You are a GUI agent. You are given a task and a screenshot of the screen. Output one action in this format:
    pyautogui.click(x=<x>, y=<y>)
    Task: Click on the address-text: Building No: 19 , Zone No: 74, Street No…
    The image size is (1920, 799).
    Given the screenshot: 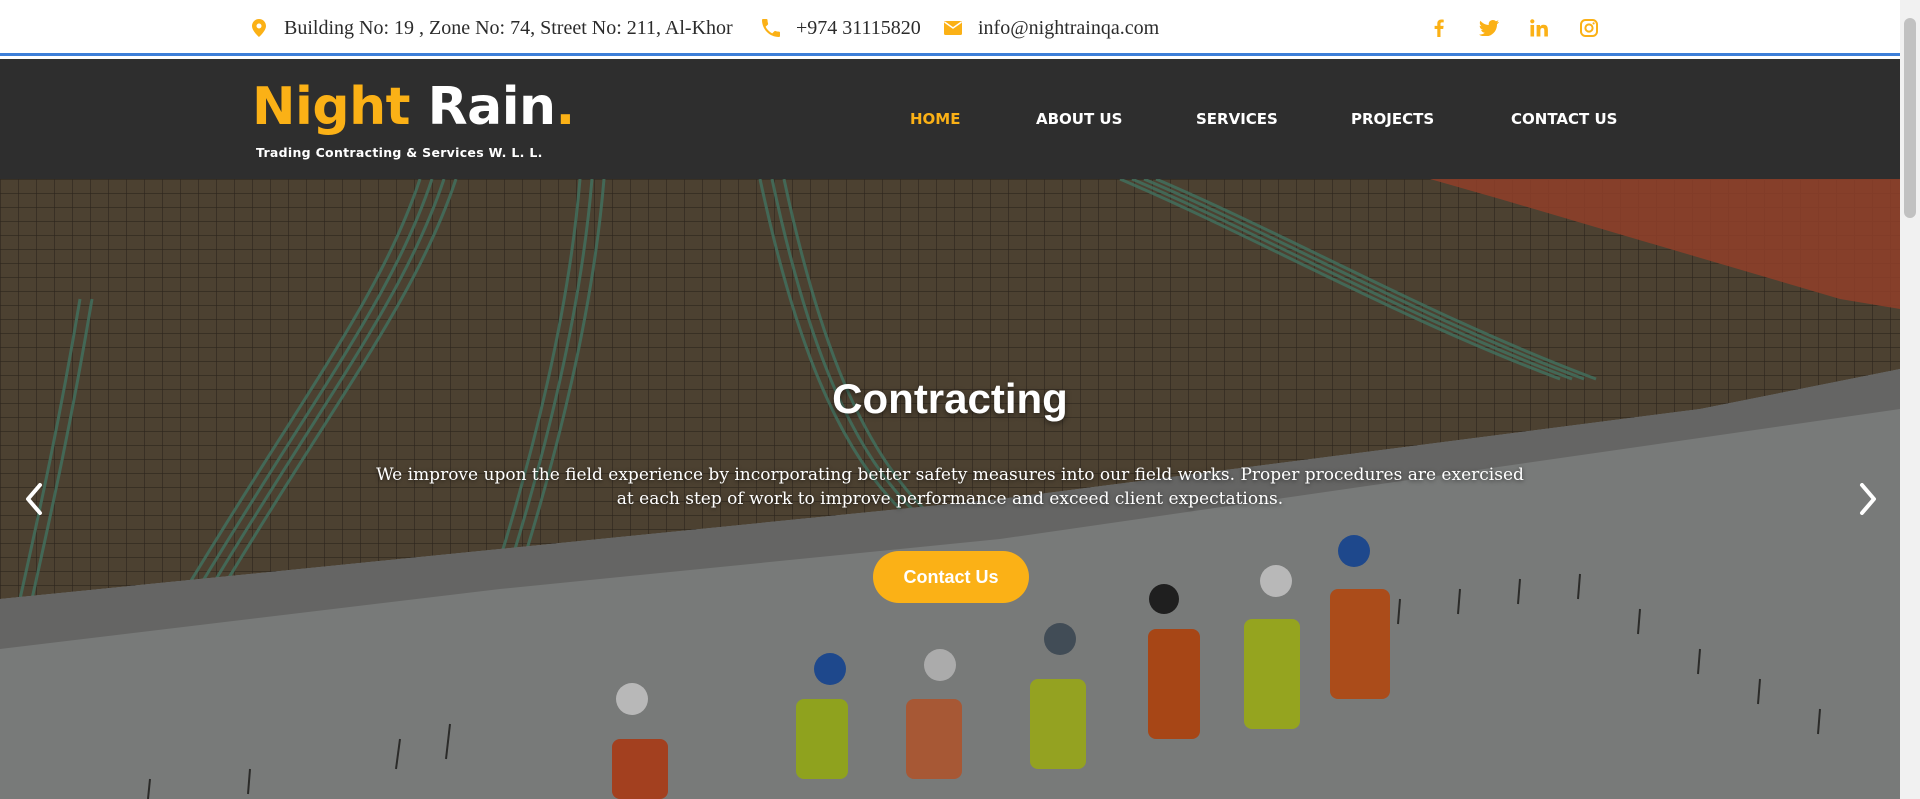 What is the action you would take?
    pyautogui.click(x=508, y=27)
    